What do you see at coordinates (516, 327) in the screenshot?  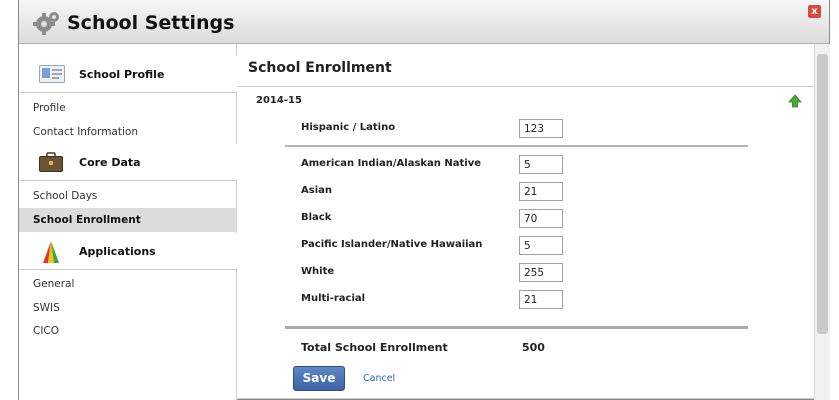 I see `total-divider` at bounding box center [516, 327].